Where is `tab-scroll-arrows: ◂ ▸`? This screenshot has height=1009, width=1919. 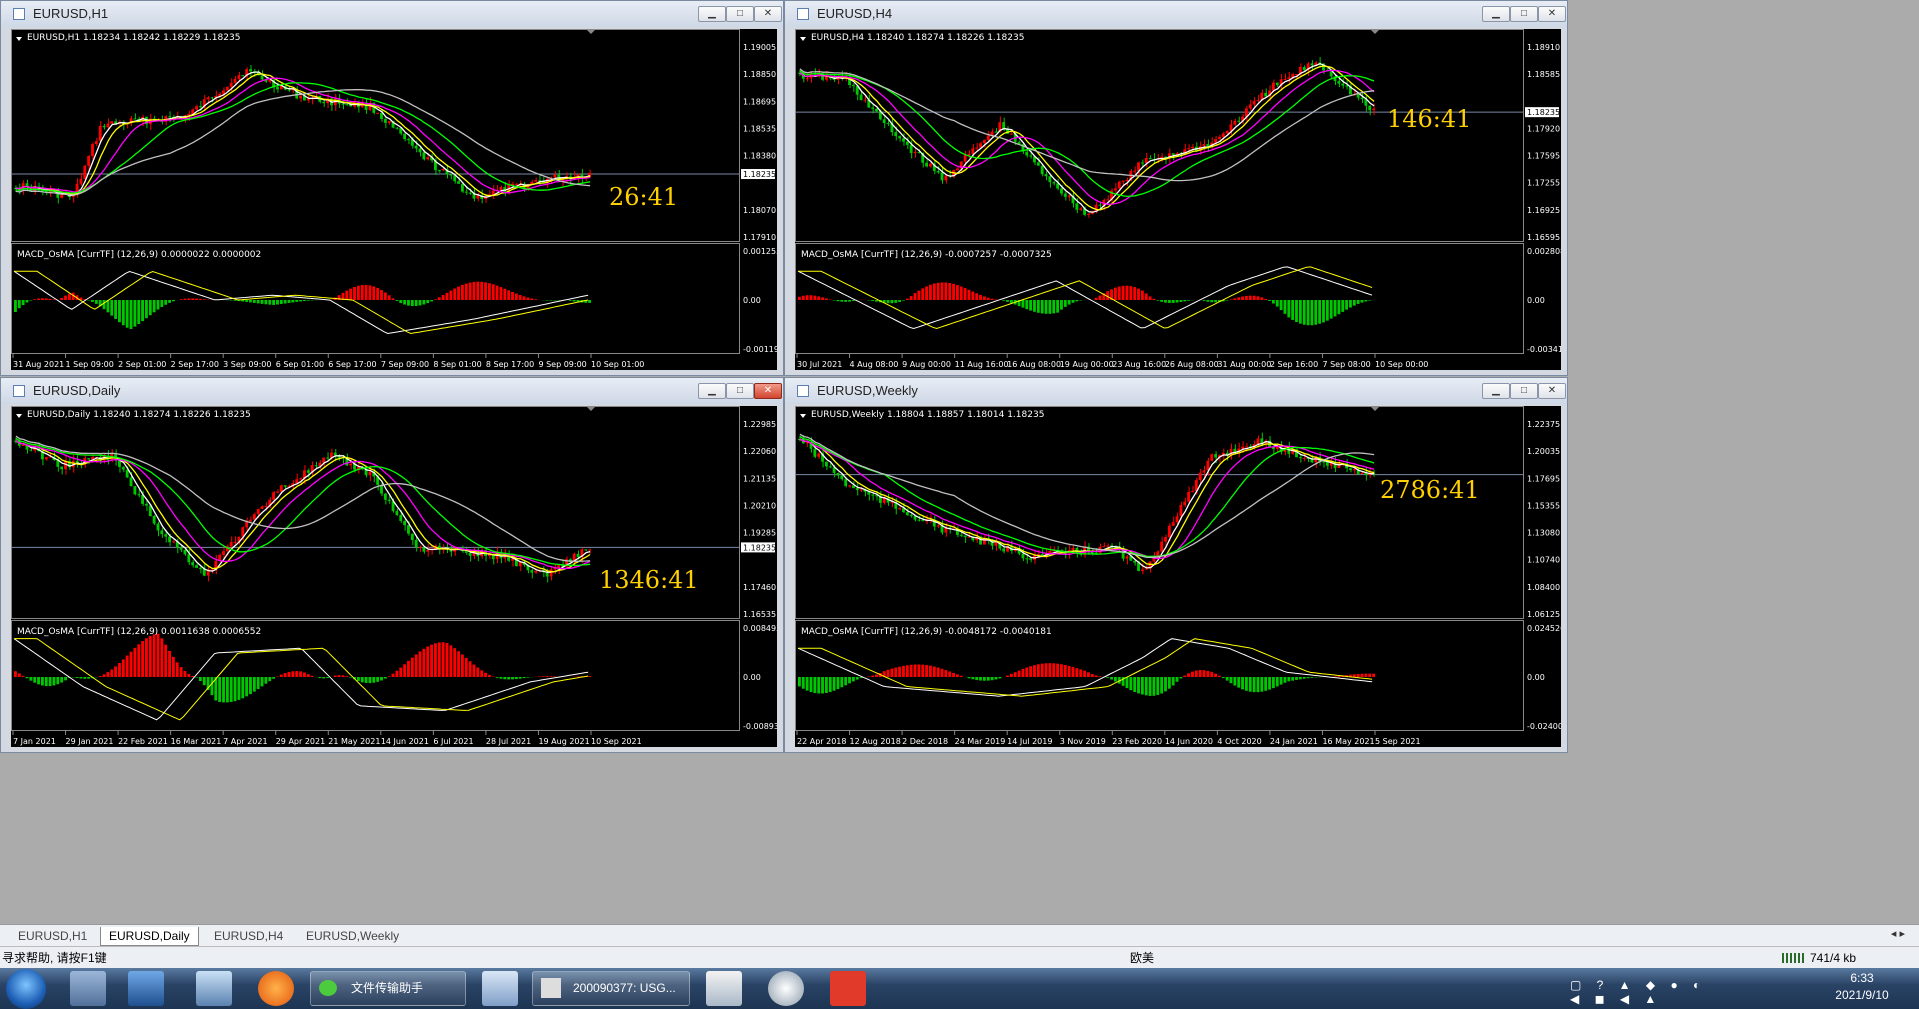
tab-scroll-arrows: ◂ ▸ is located at coordinates (1898, 933).